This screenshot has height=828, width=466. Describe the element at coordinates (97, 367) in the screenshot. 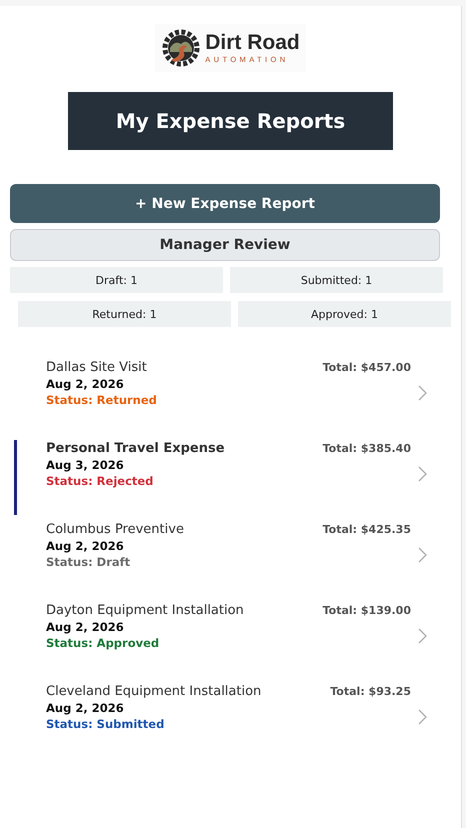

I see `report-name: Dallas Site Visit` at that location.